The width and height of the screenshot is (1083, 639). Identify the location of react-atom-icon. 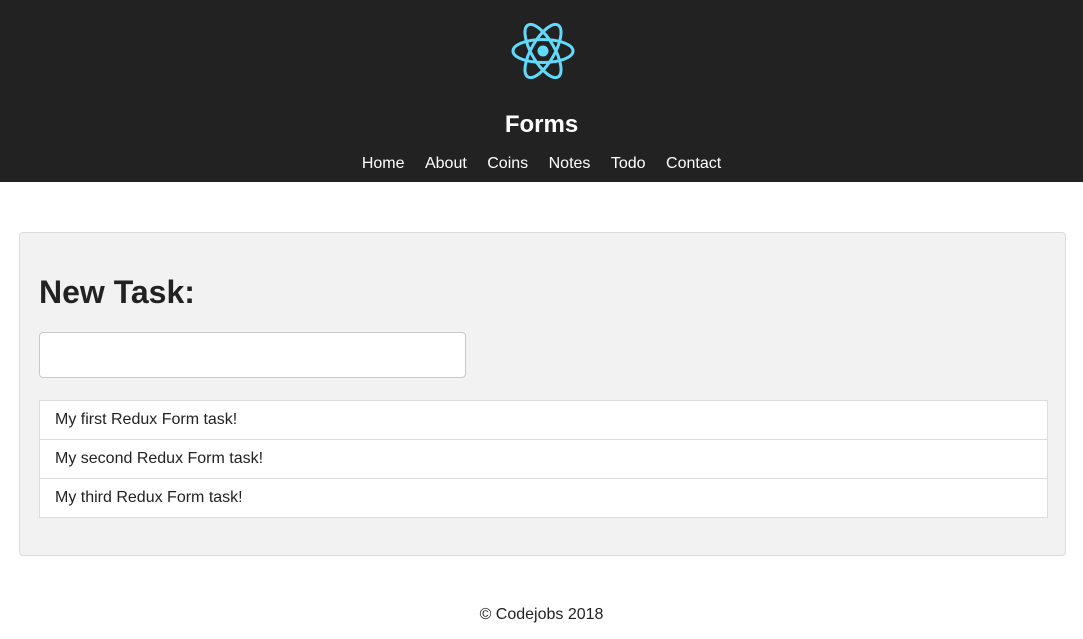
(543, 51).